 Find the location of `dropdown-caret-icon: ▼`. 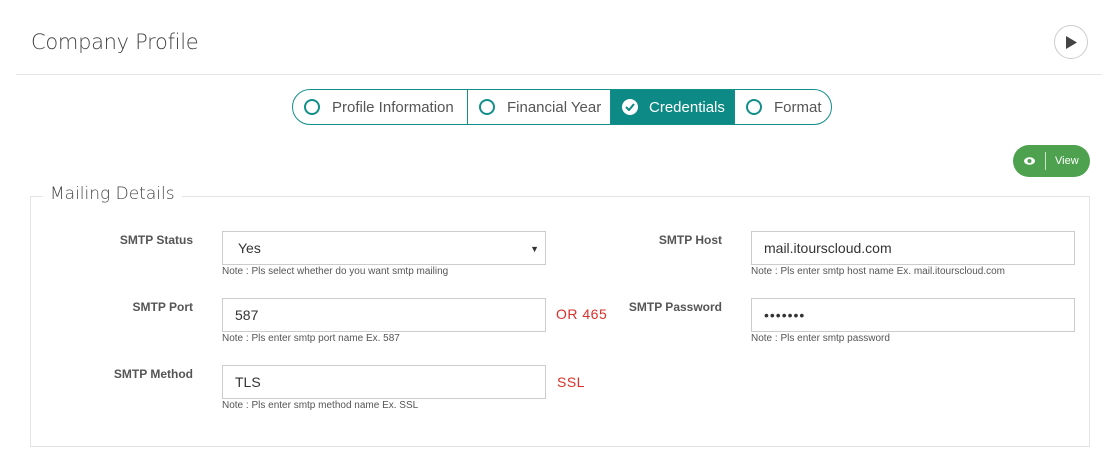

dropdown-caret-icon: ▼ is located at coordinates (534, 249).